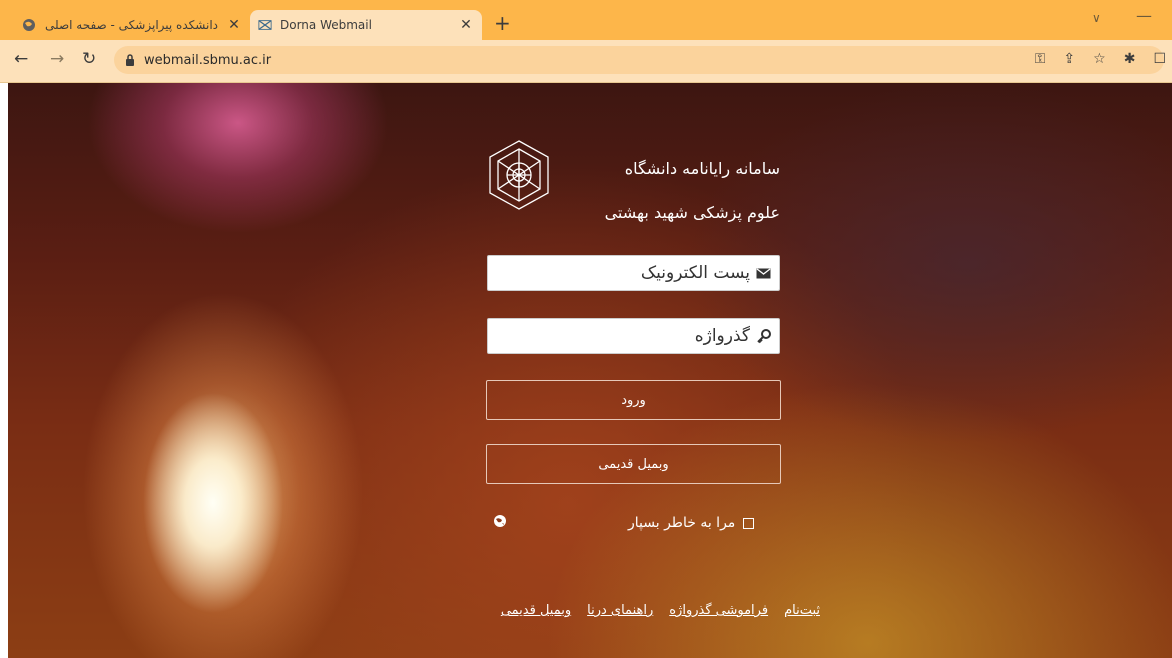  I want to click on remember-me: مرا به خاطر بسپار, so click(704, 523).